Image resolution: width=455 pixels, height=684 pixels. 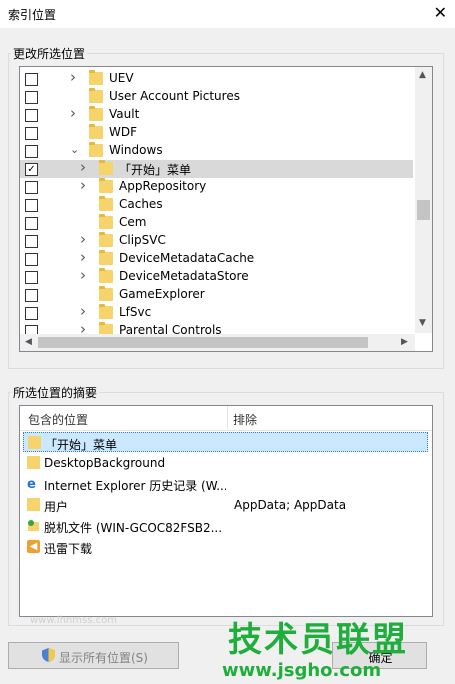 I want to click on tree-row: WDF, so click(x=216, y=133).